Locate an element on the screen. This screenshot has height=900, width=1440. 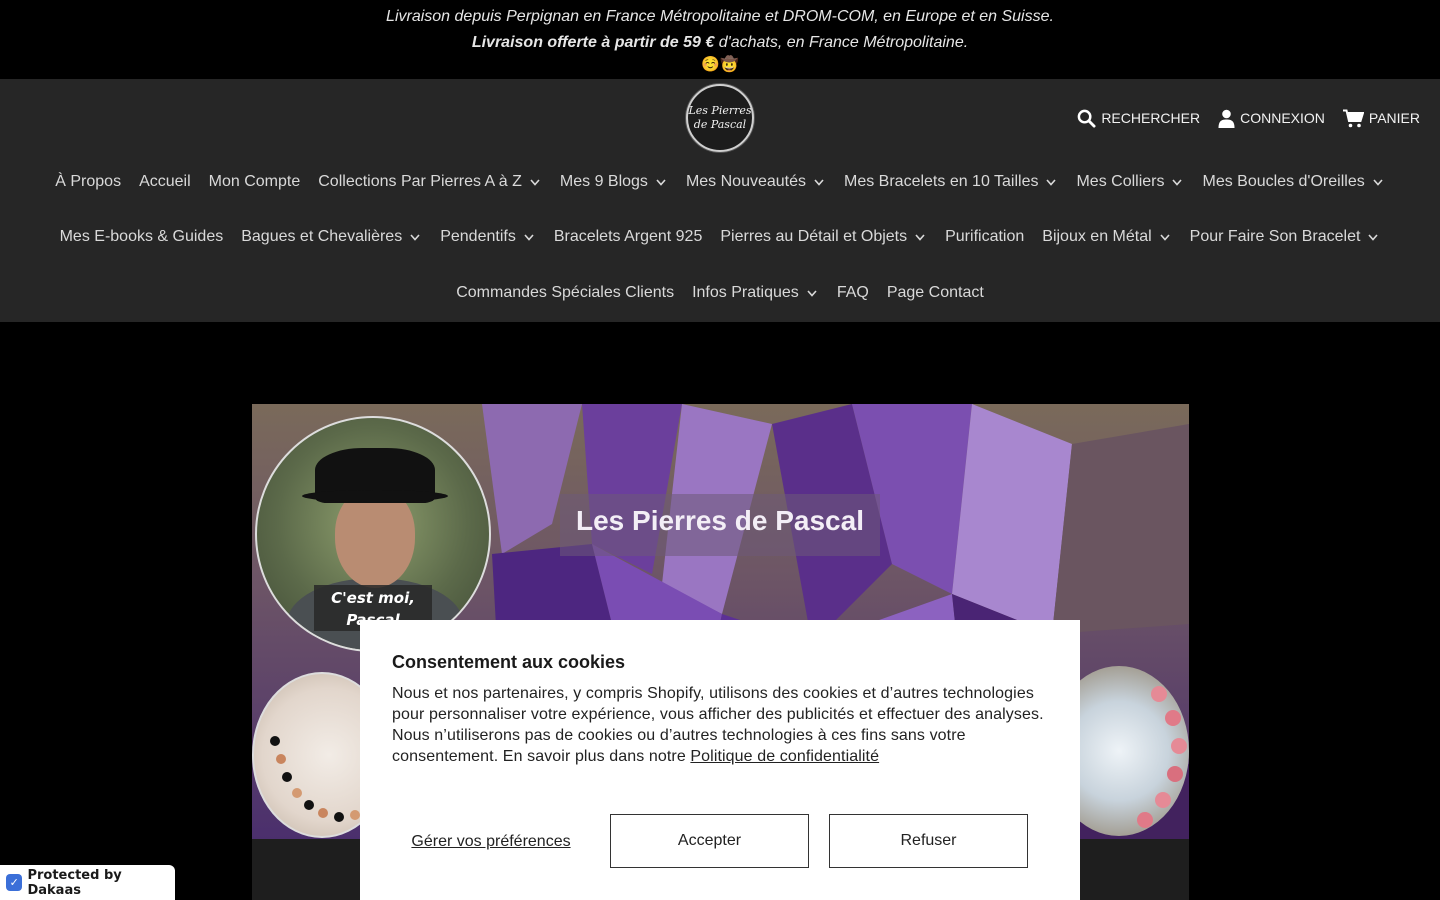
nav-item-mes-nouveautes: Mes Nouveautés is located at coordinates (756, 182).